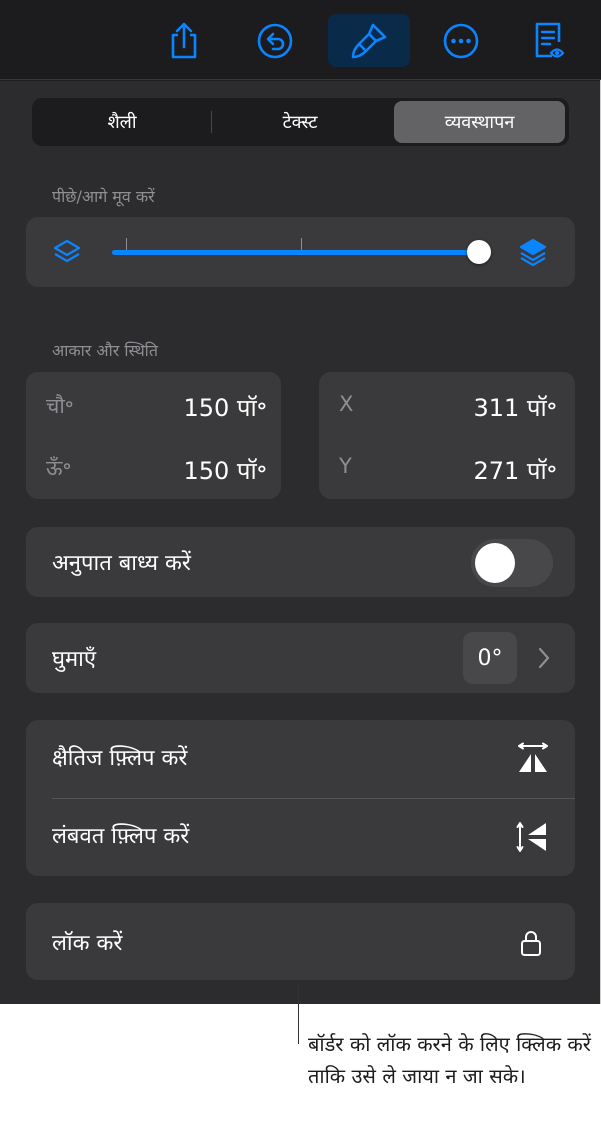 This screenshot has width=601, height=1135. I want to click on constrain-proportions-toggle, so click(512, 563).